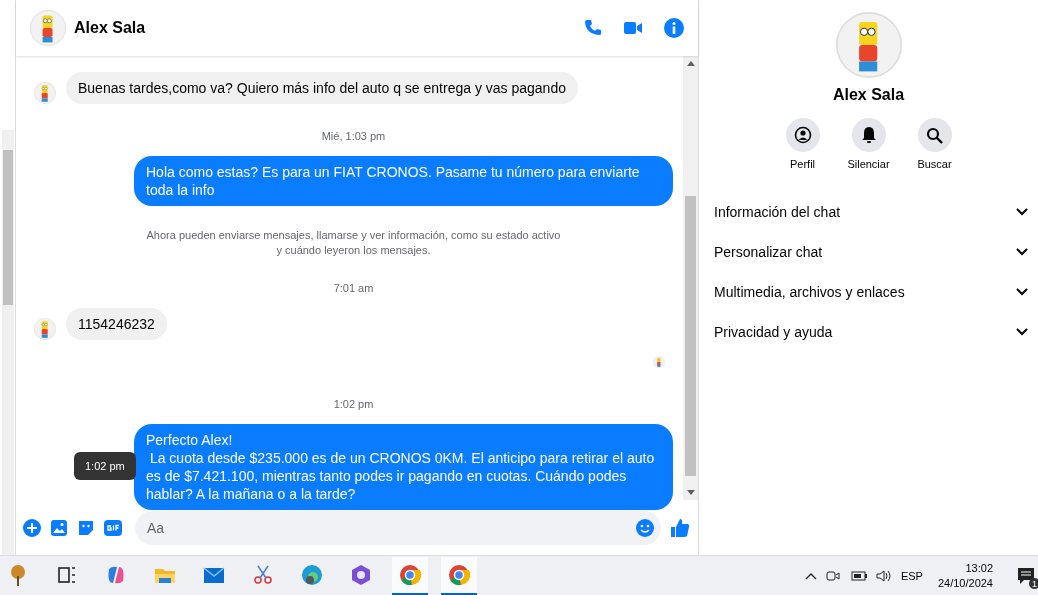  I want to click on emoji-icon, so click(645, 527).